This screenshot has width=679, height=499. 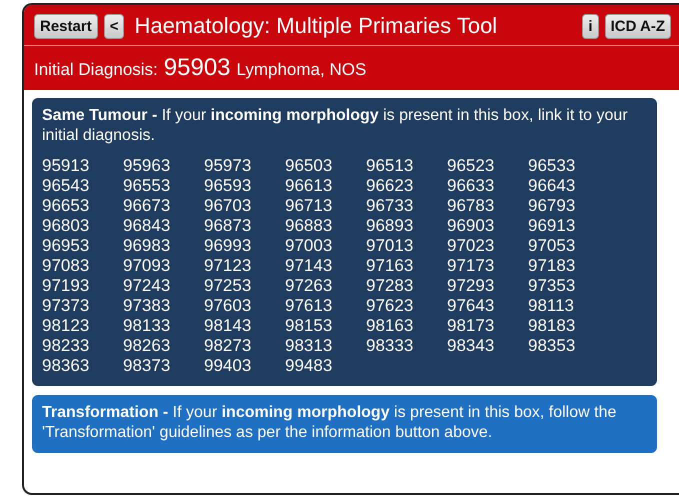 I want to click on morphology-code: 97373, so click(x=66, y=306).